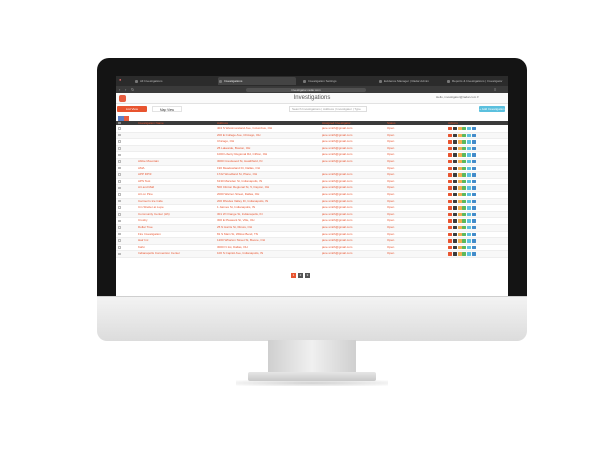 The height and width of the screenshot is (450, 600). I want to click on browser-tab: All Investigations, so click(168, 81).